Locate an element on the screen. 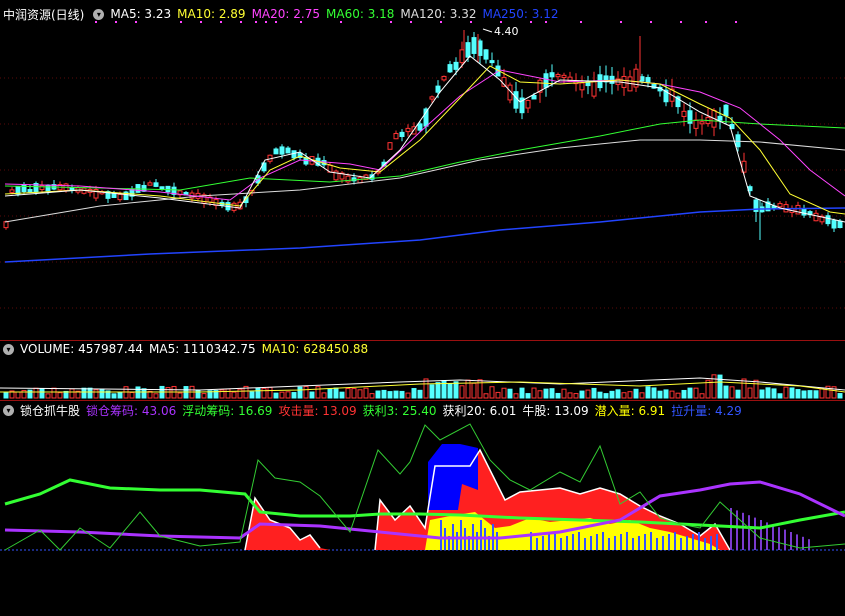  indicator-legend-item: 拉升量: 4.29 is located at coordinates (706, 410).